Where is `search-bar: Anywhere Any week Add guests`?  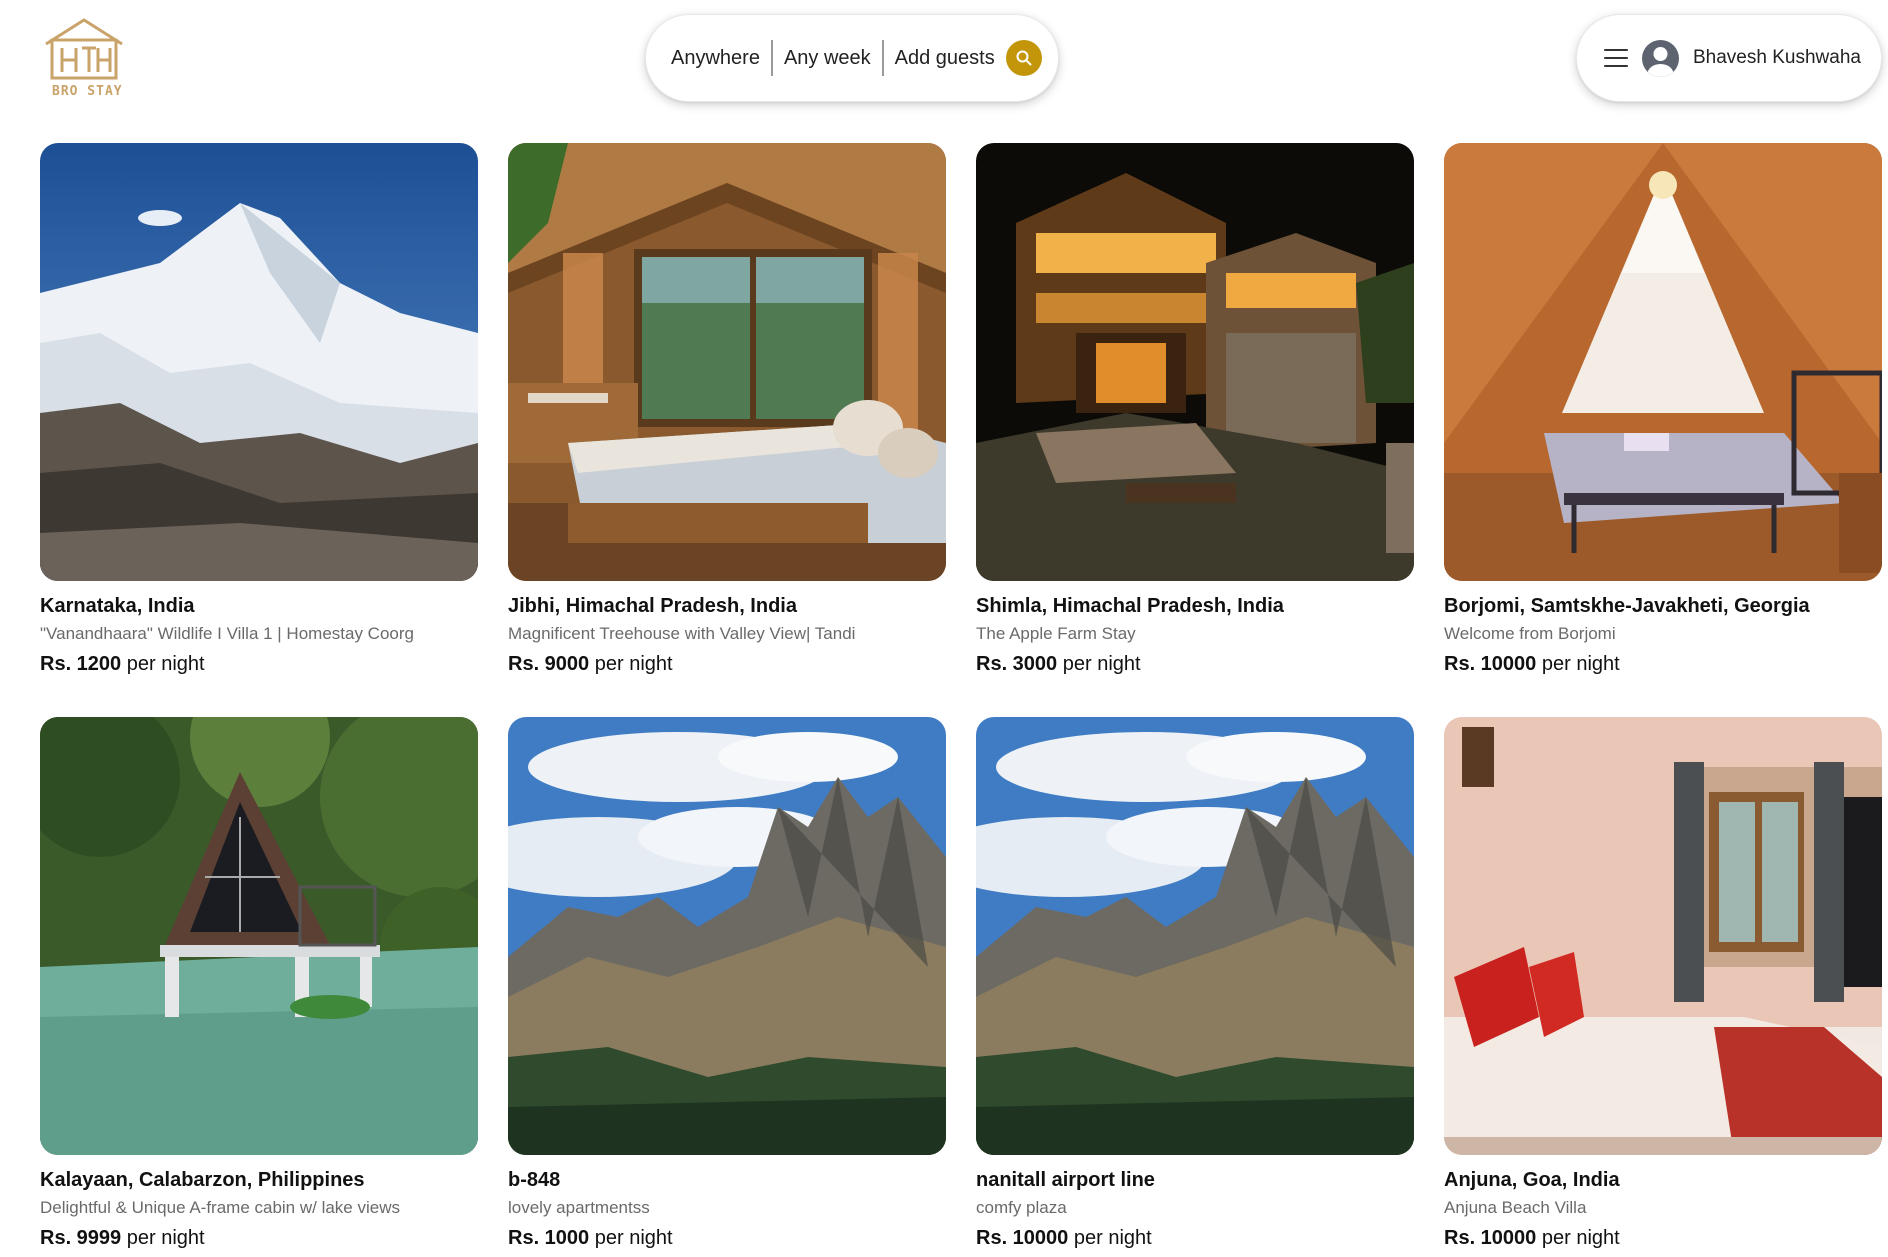 search-bar: Anywhere Any week Add guests is located at coordinates (852, 58).